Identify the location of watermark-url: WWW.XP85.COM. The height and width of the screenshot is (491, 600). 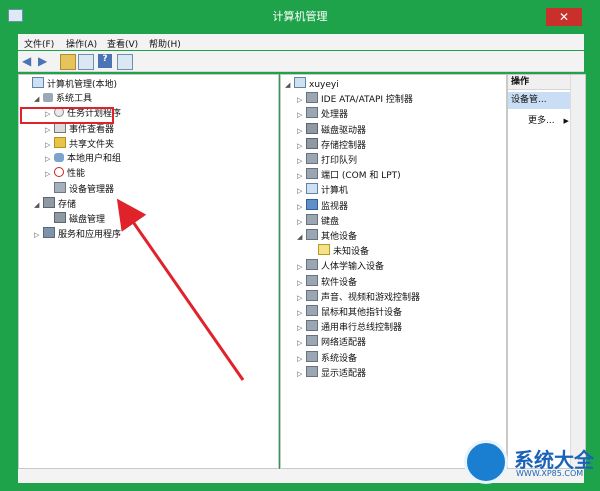
(550, 473).